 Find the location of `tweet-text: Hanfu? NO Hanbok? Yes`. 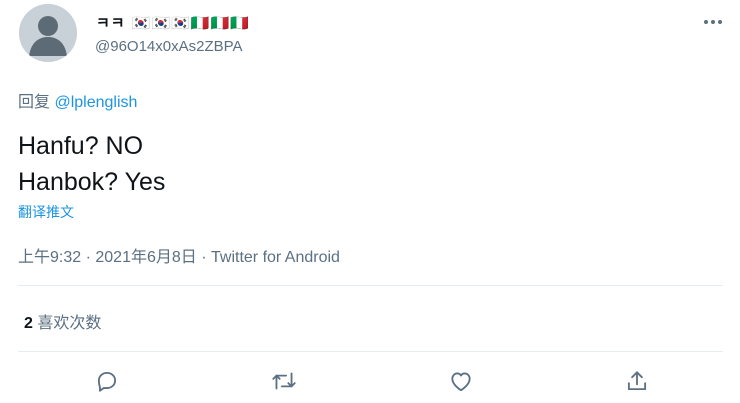

tweet-text: Hanfu? NO Hanbok? Yes is located at coordinates (91, 164).